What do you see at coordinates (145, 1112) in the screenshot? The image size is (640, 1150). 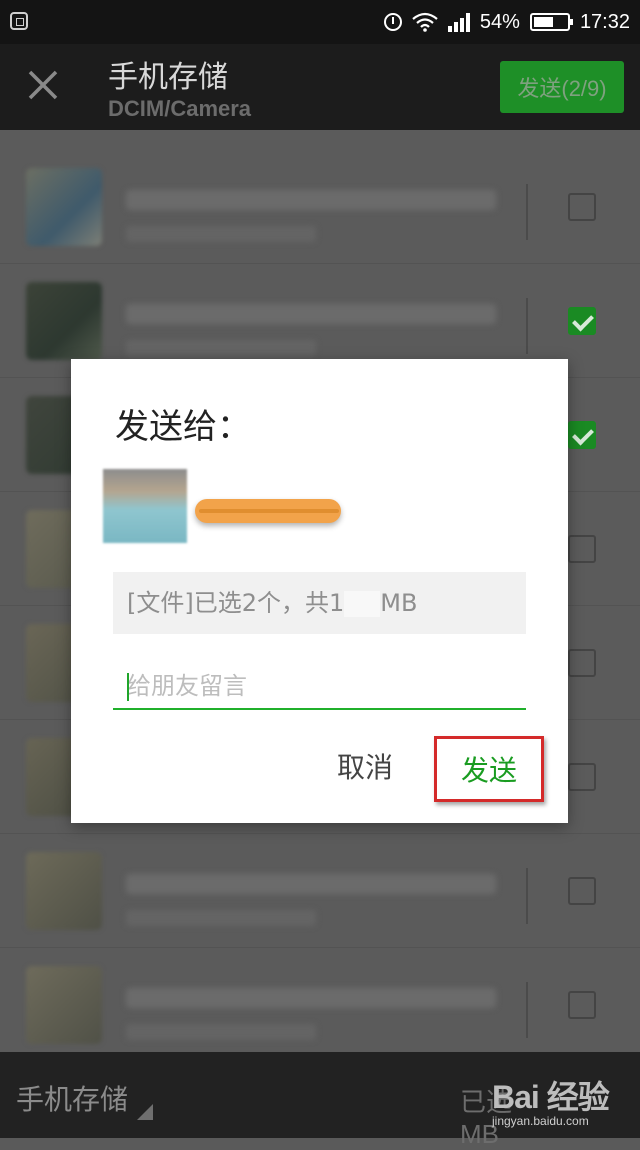 I see `dropdown-triangle-icon` at bounding box center [145, 1112].